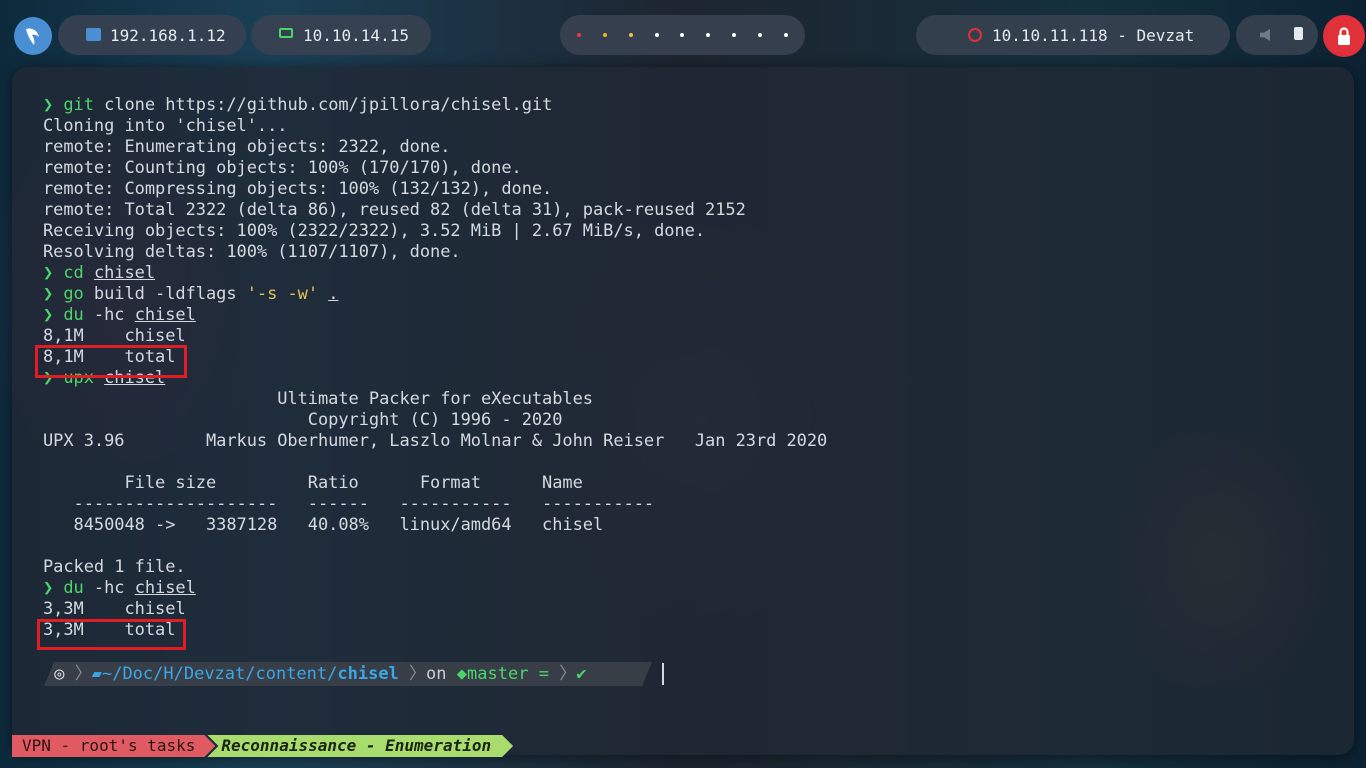 The width and height of the screenshot is (1366, 768). What do you see at coordinates (436, 674) in the screenshot?
I see `on-label: on` at bounding box center [436, 674].